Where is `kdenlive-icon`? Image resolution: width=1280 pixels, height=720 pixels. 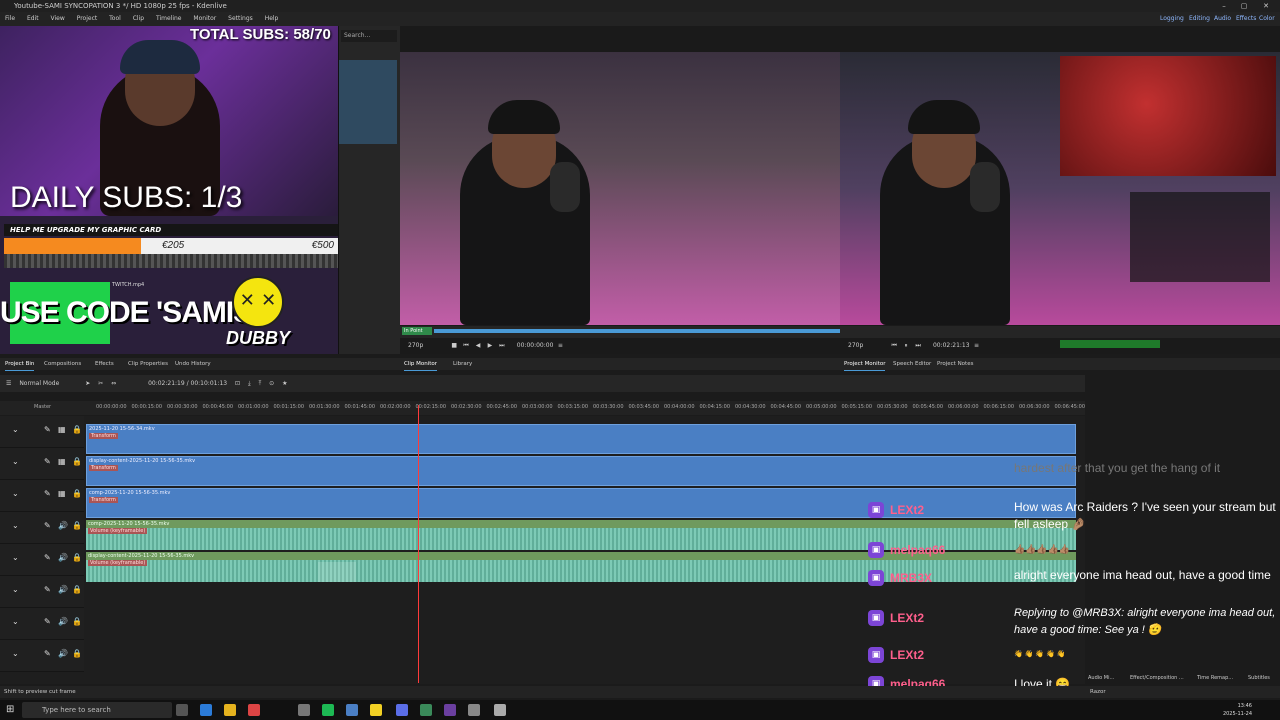
kdenlive-icon is located at coordinates (352, 710).